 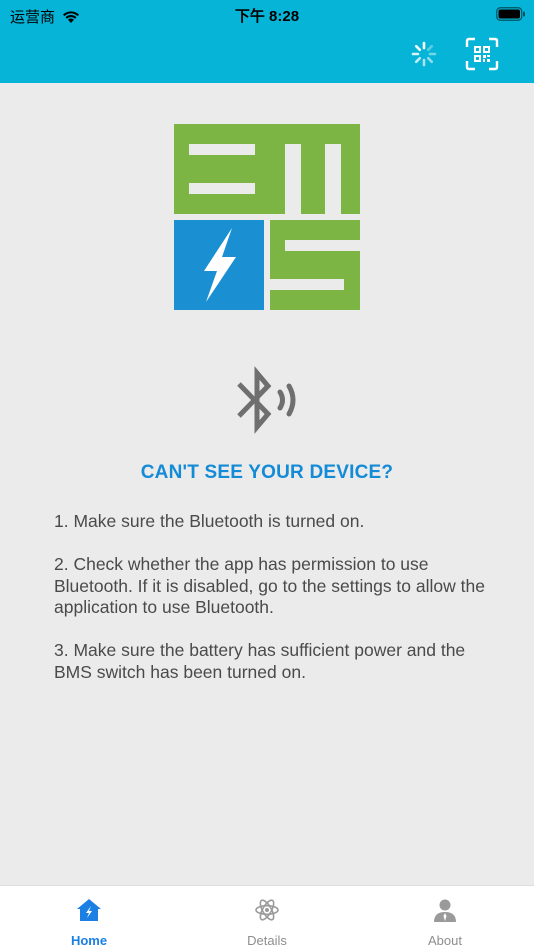 What do you see at coordinates (89, 940) in the screenshot?
I see `tab-label: Home` at bounding box center [89, 940].